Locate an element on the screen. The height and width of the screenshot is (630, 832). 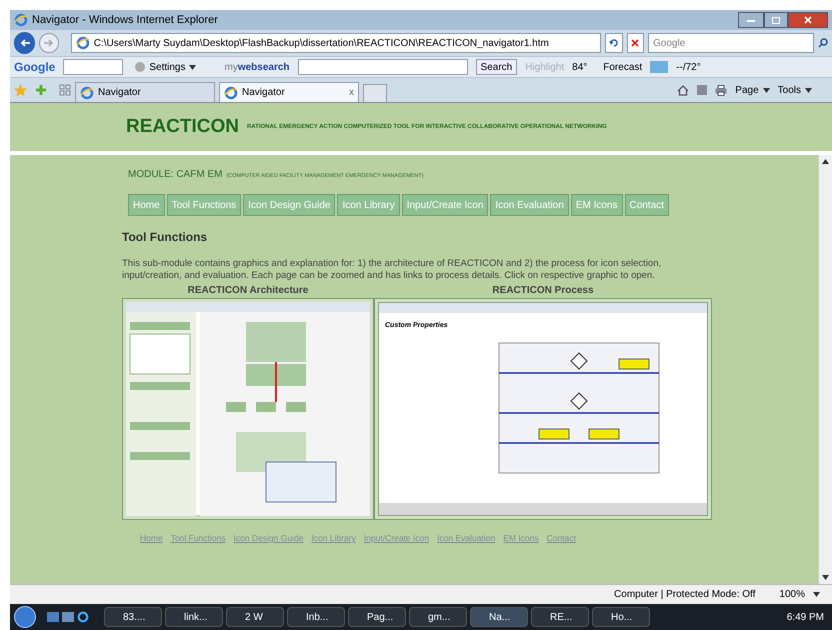
page-menu-button: Page is located at coordinates (752, 90).